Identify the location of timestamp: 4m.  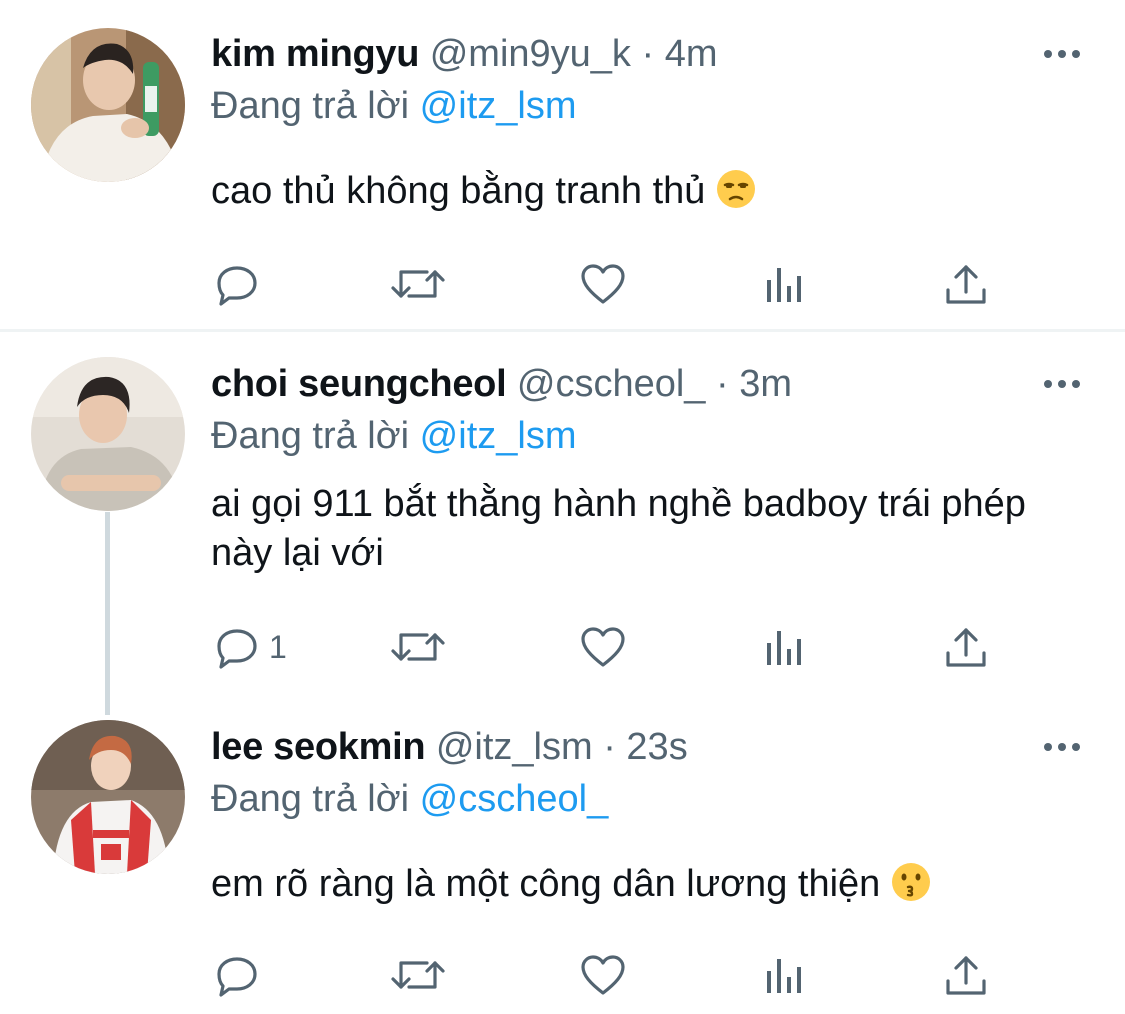
(691, 54).